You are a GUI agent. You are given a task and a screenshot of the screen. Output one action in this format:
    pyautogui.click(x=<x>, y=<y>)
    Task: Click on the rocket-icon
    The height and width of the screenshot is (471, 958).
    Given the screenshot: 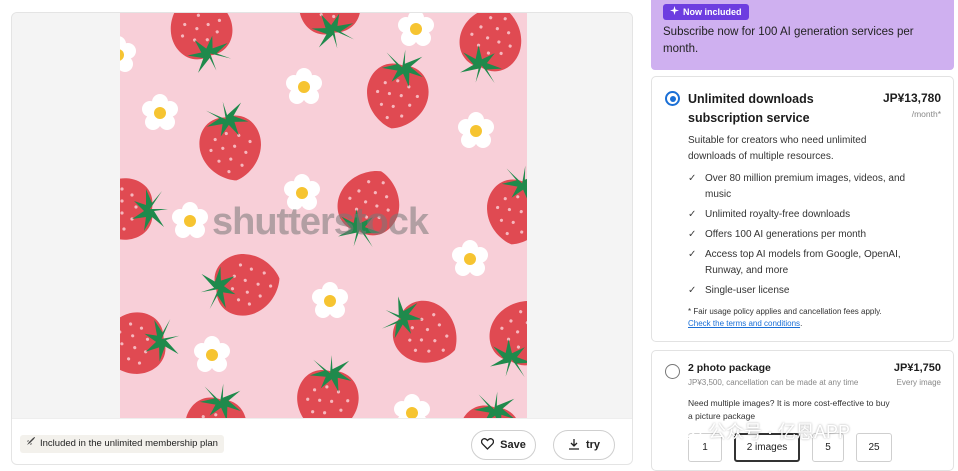 What is the action you would take?
    pyautogui.click(x=31, y=444)
    